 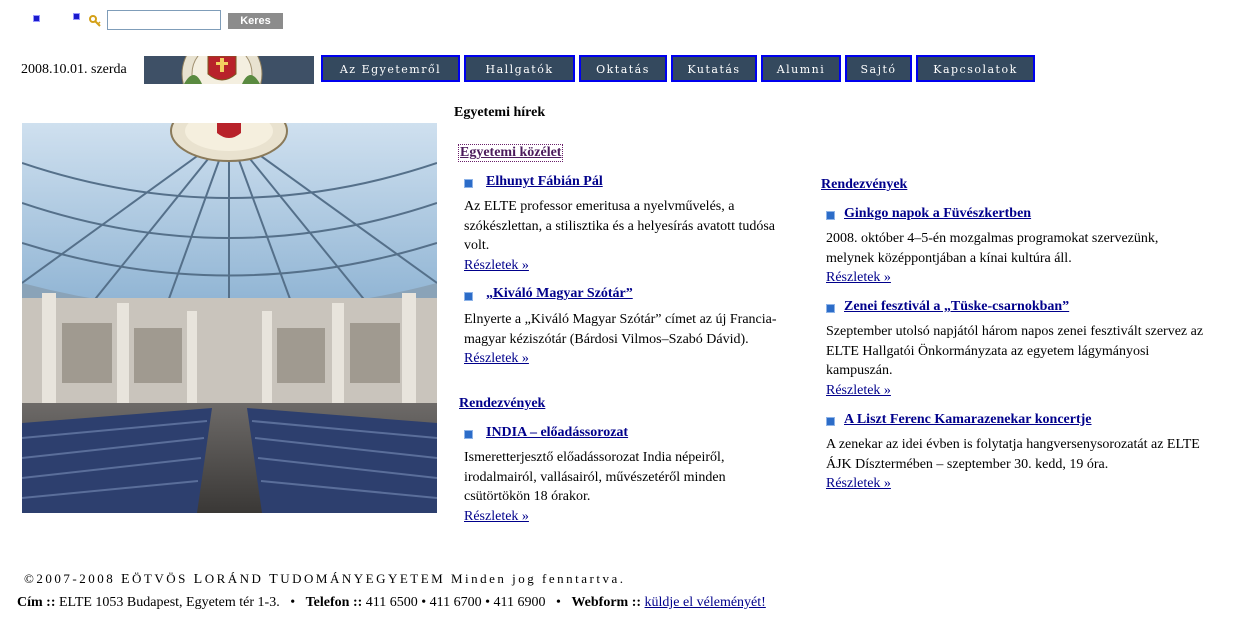 I want to click on news-title-ginkgo: Ginkgo napok a Füvészkertben, so click(x=937, y=214).